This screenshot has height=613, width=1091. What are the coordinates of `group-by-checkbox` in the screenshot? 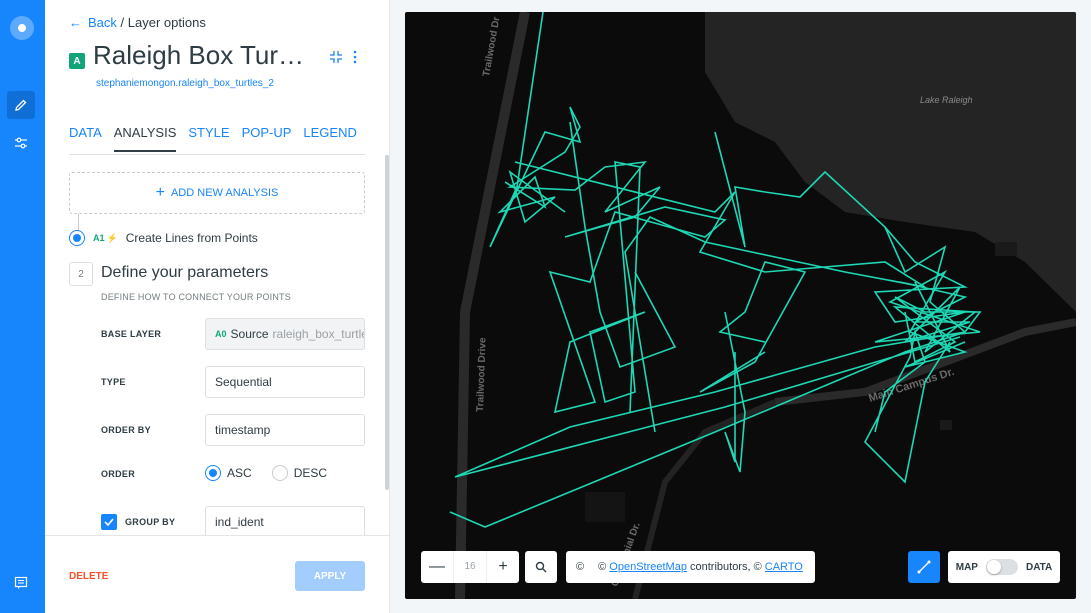 It's located at (109, 522).